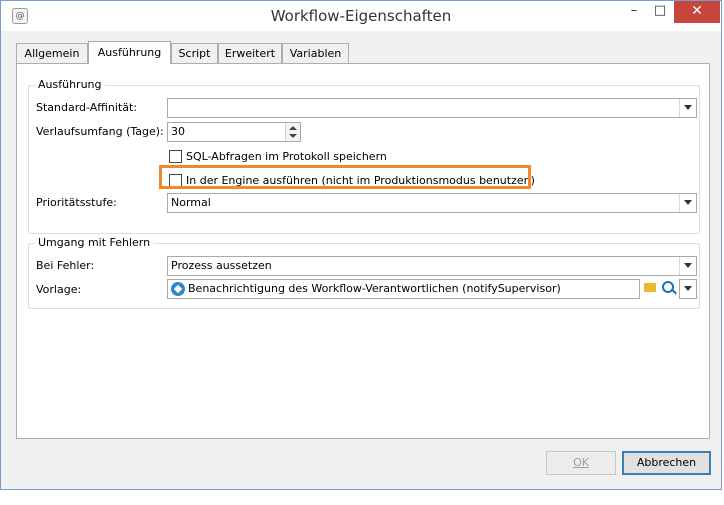 The image size is (724, 505). What do you see at coordinates (175, 156) in the screenshot?
I see `sql-log-checkbox` at bounding box center [175, 156].